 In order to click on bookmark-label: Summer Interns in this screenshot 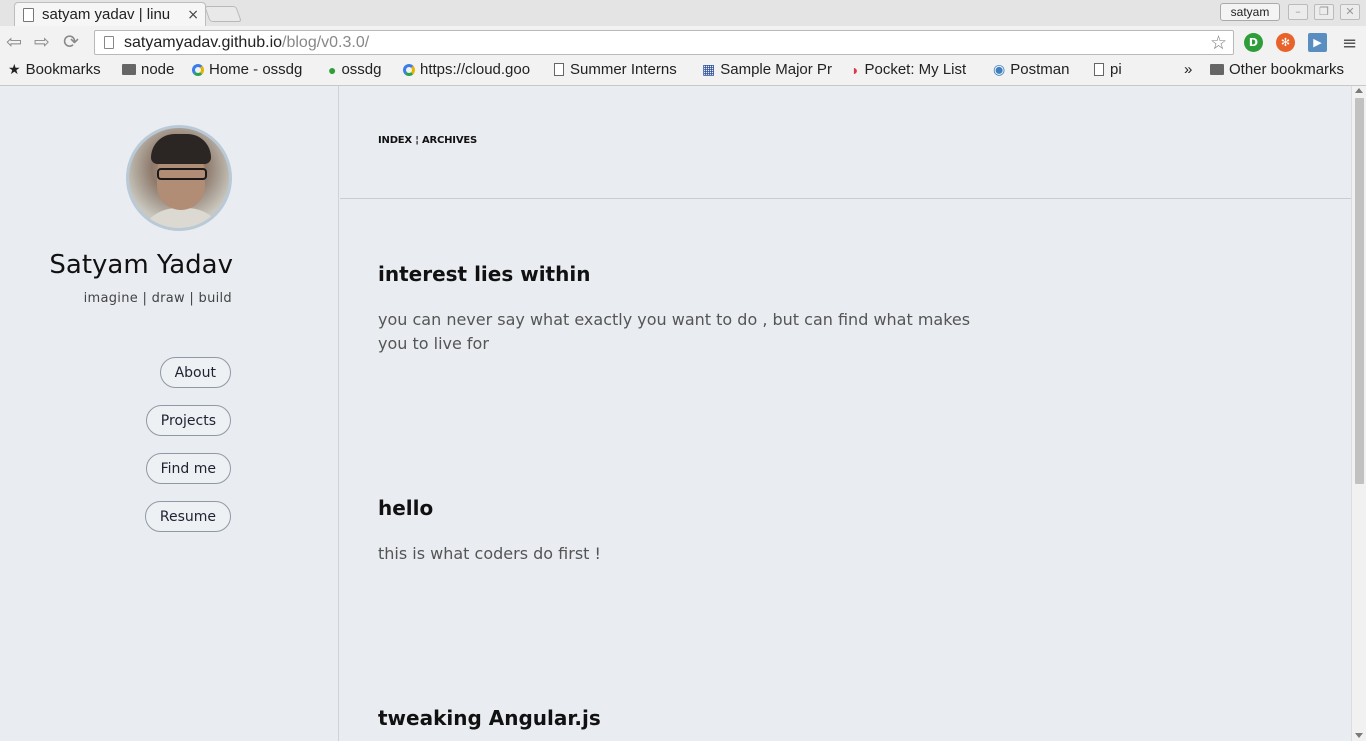, I will do `click(623, 69)`.